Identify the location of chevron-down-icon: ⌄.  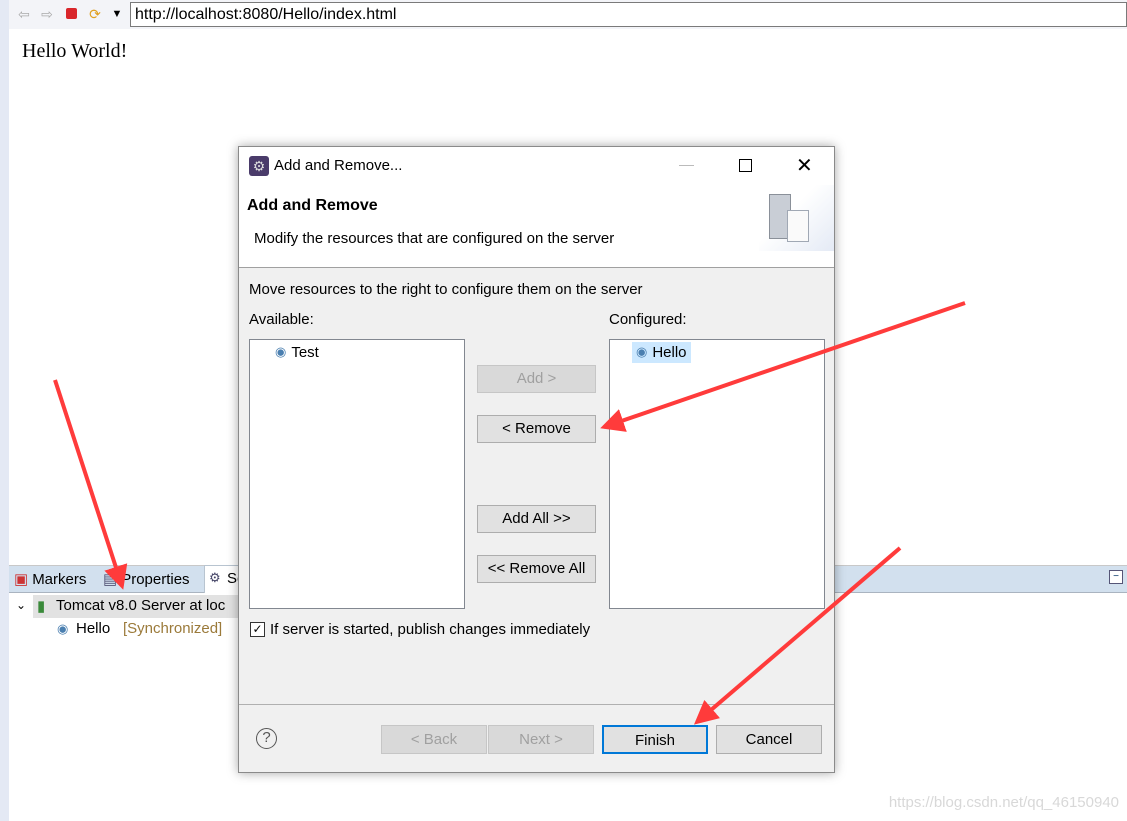
(21, 605).